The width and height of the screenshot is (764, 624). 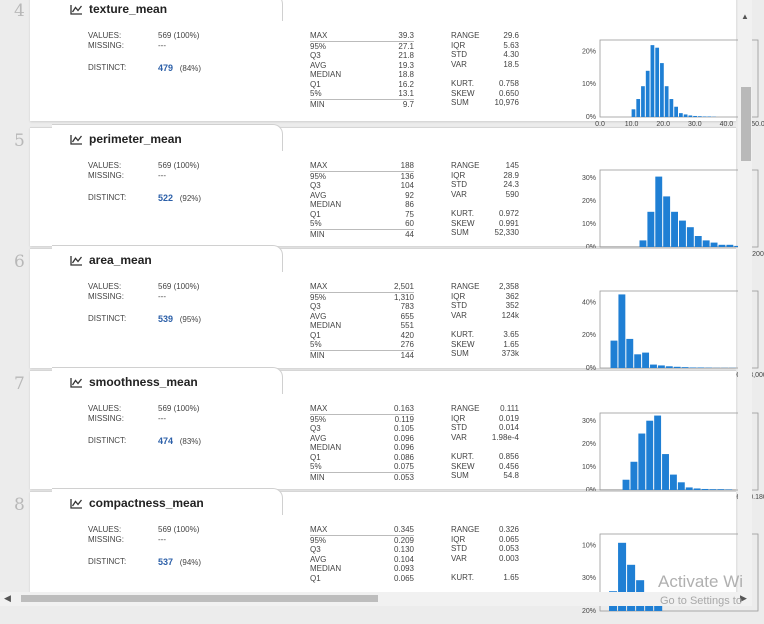 What do you see at coordinates (126, 139) in the screenshot?
I see `variable-title: perimeter_mean` at bounding box center [126, 139].